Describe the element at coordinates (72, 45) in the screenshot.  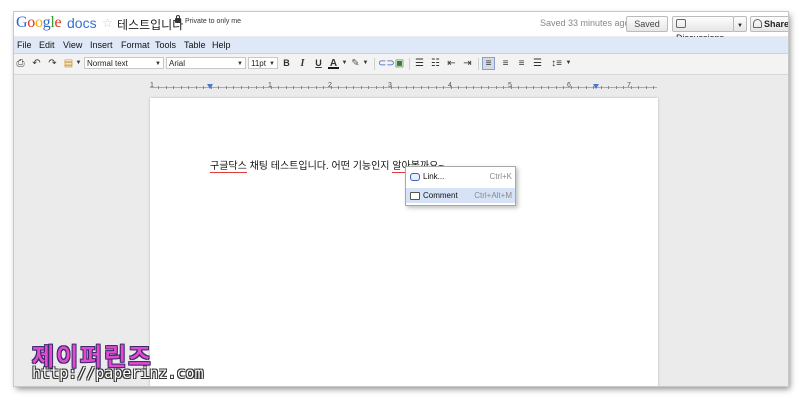
I see `menu-view: View` at that location.